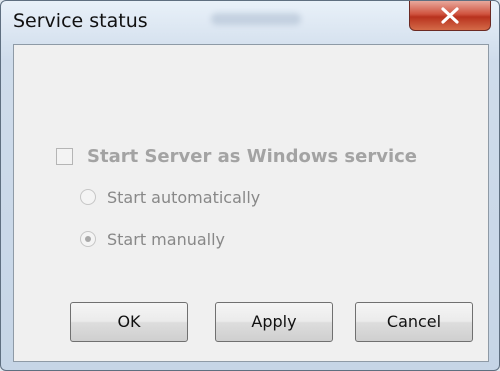 Image resolution: width=500 pixels, height=371 pixels. I want to click on start-automatically-label: Start automatically, so click(184, 197).